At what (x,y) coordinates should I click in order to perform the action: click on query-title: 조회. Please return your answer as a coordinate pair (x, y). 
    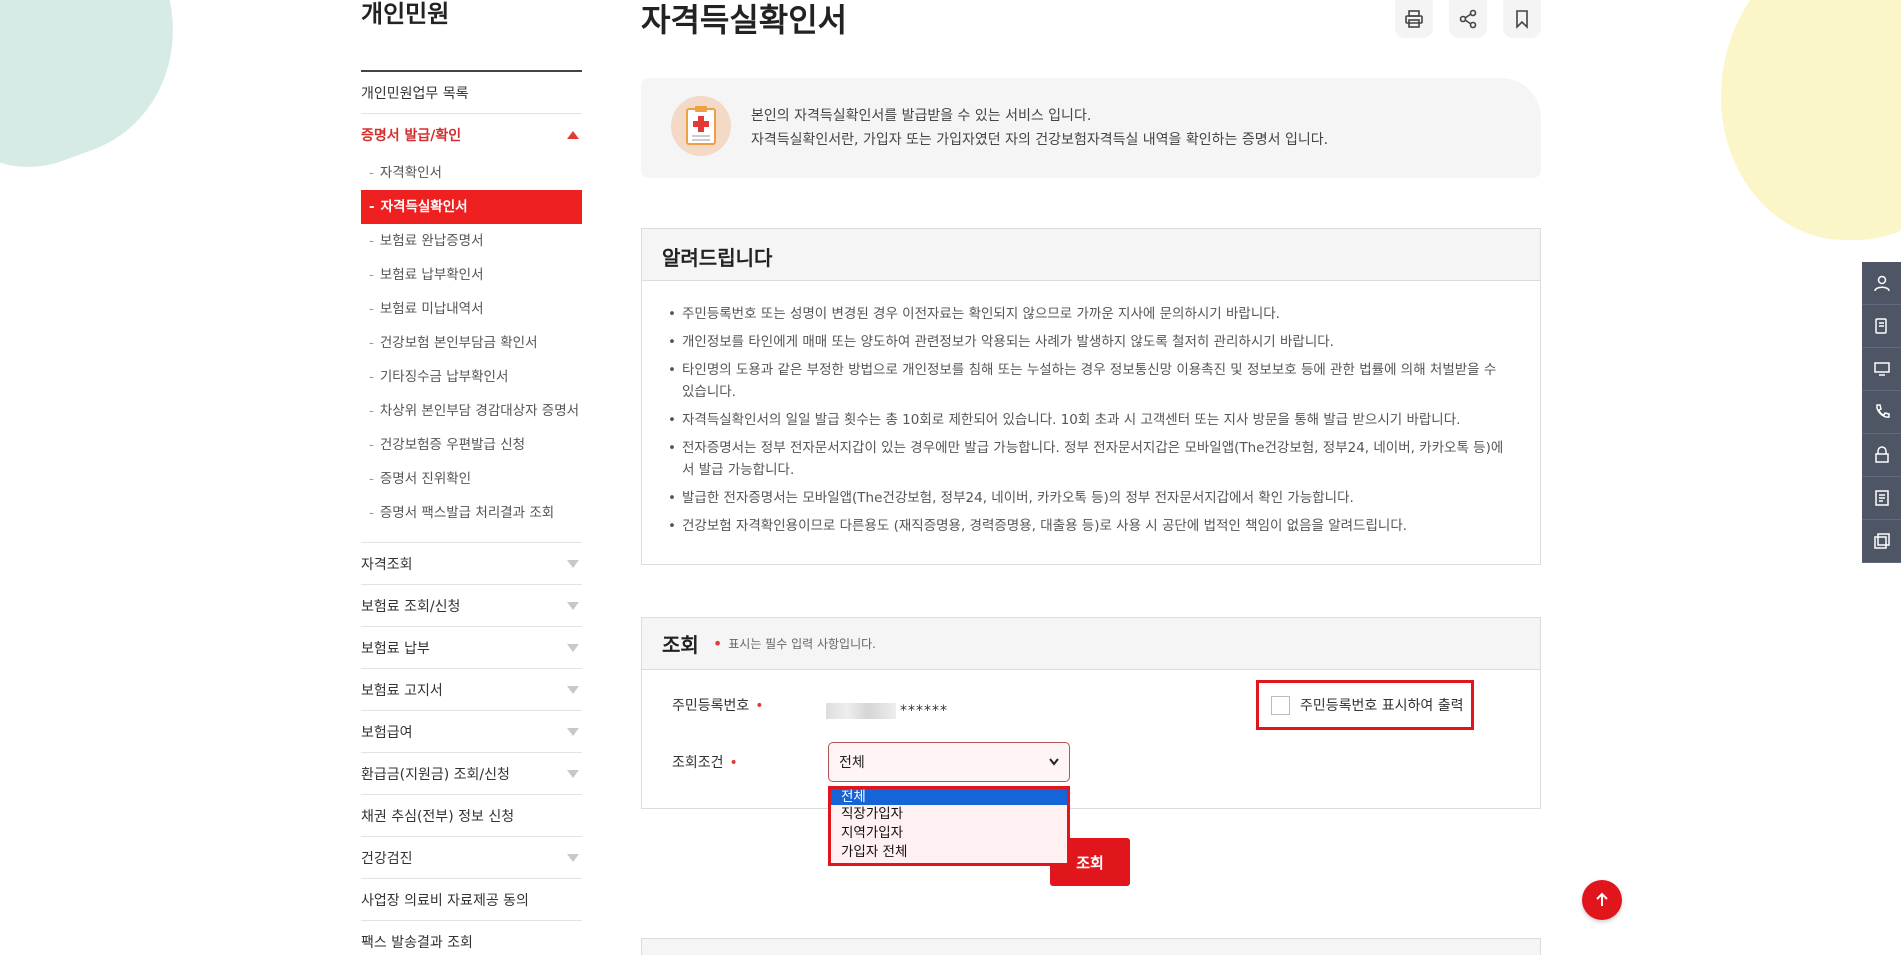
    Looking at the image, I should click on (680, 645).